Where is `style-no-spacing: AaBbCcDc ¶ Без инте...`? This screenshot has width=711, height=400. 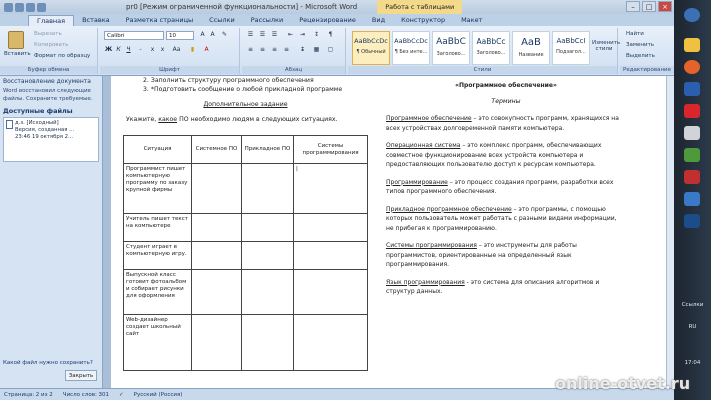 style-no-spacing: AaBbCcDc ¶ Без инте... is located at coordinates (411, 48).